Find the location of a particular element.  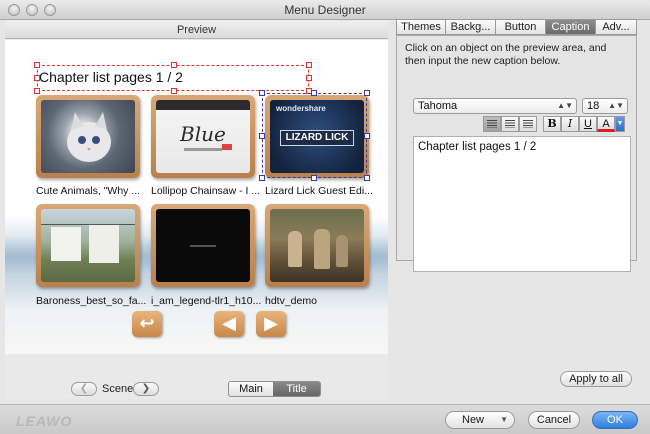

font-family-select: Tahoma ▲▼ is located at coordinates (495, 106).